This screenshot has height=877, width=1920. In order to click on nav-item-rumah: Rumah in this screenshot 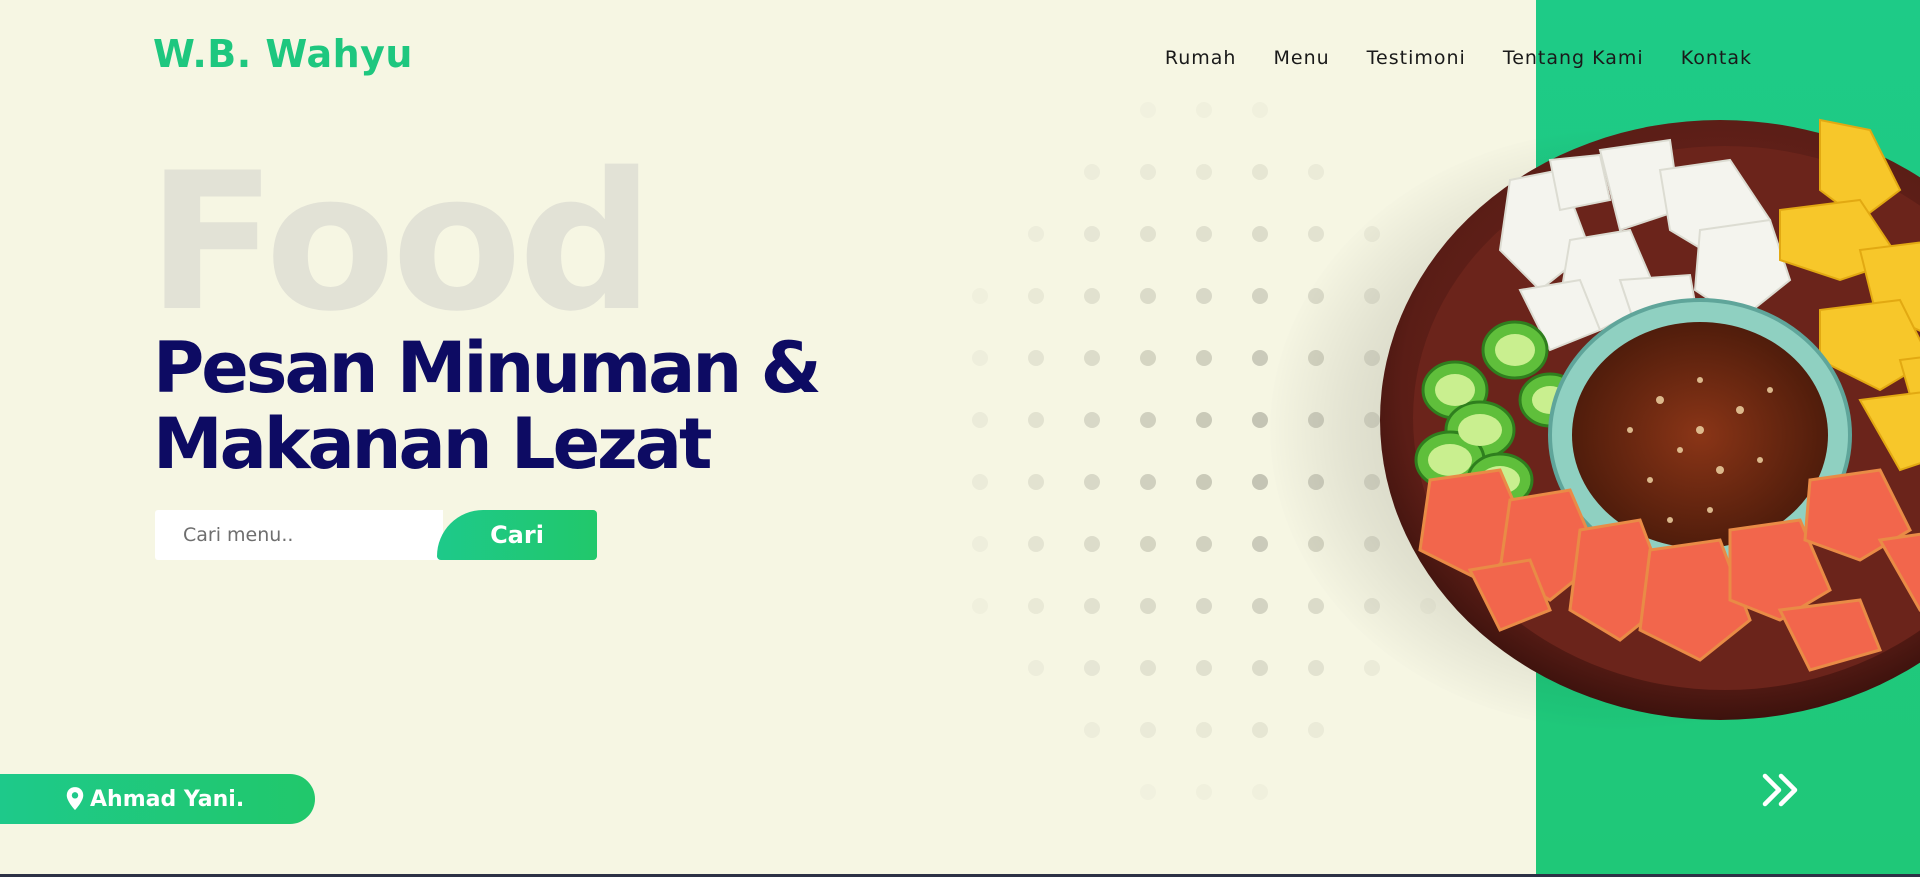, I will do `click(1201, 58)`.